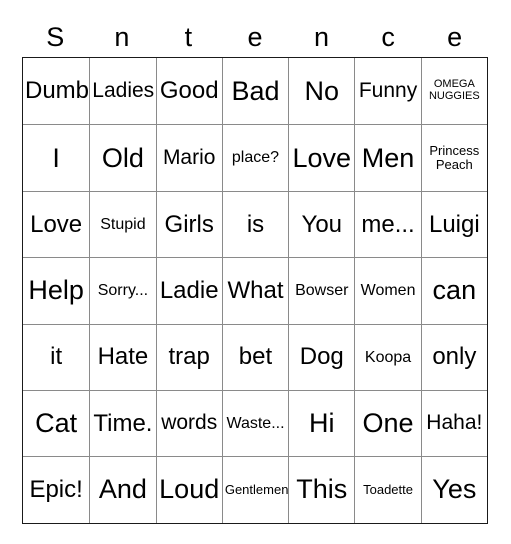 The height and width of the screenshot is (544, 511). I want to click on bingo-cell: OMEGA NUGGIES, so click(453, 91).